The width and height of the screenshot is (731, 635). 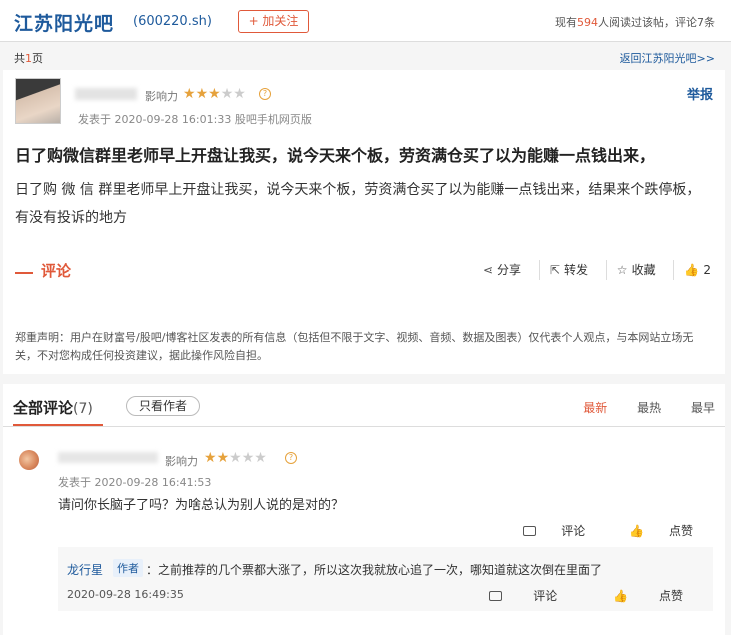 I want to click on comment-actions: 评论 👍 点赞, so click(x=588, y=530).